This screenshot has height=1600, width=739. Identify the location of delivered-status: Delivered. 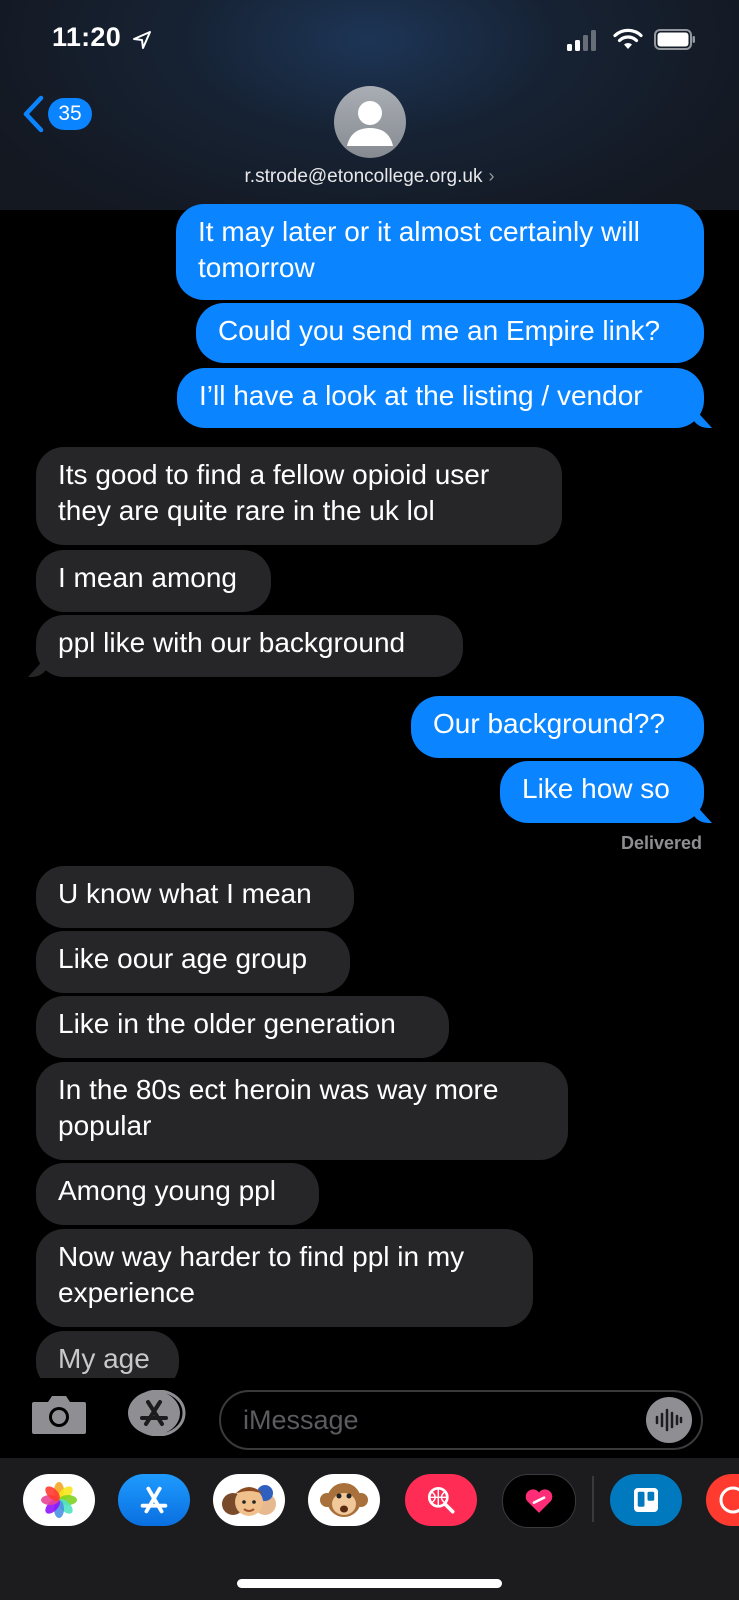
(661, 843).